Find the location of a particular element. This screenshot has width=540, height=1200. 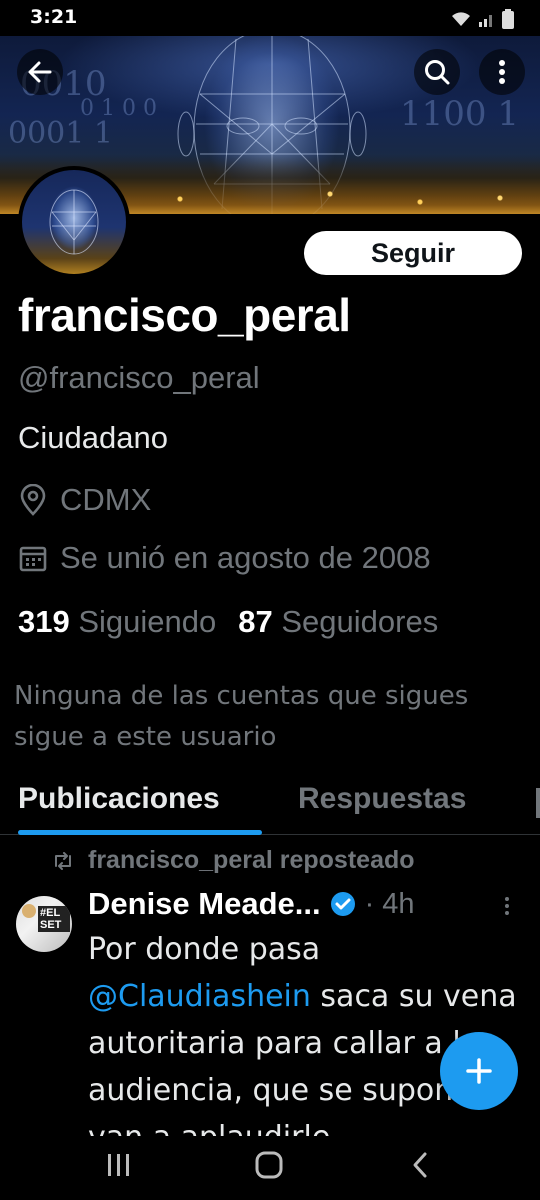

following-count: 319 is located at coordinates (44, 621).